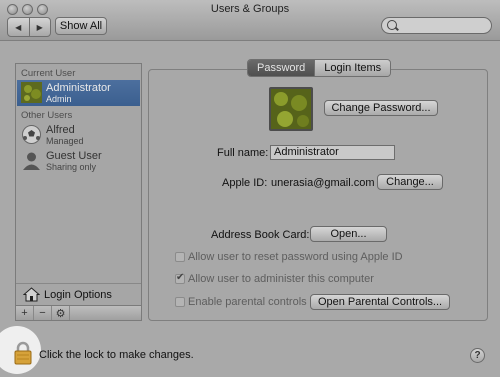  Describe the element at coordinates (180, 278) in the screenshot. I see `administer-checkbox` at that location.